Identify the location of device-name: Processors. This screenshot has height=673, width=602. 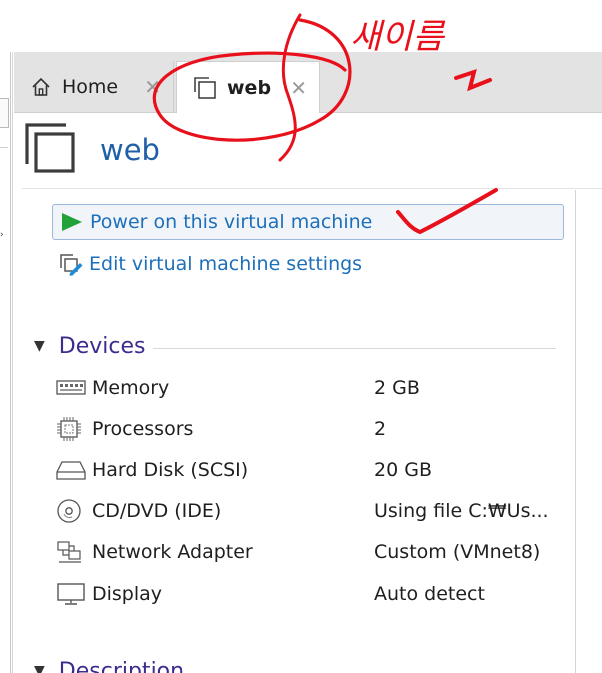
(143, 428).